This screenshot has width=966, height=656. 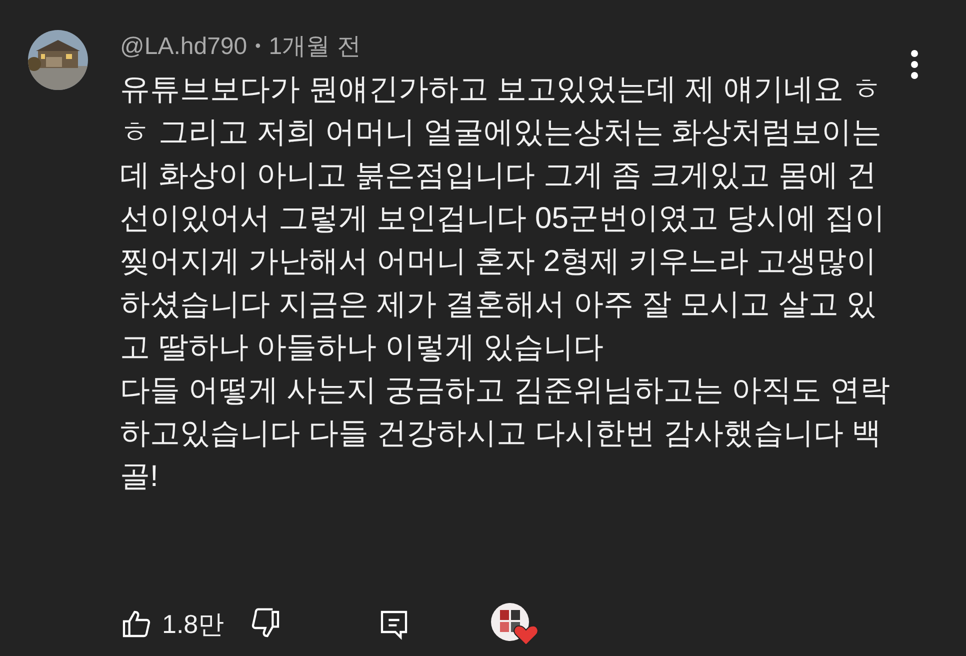 What do you see at coordinates (193, 624) in the screenshot?
I see `like-count: 1.8만` at bounding box center [193, 624].